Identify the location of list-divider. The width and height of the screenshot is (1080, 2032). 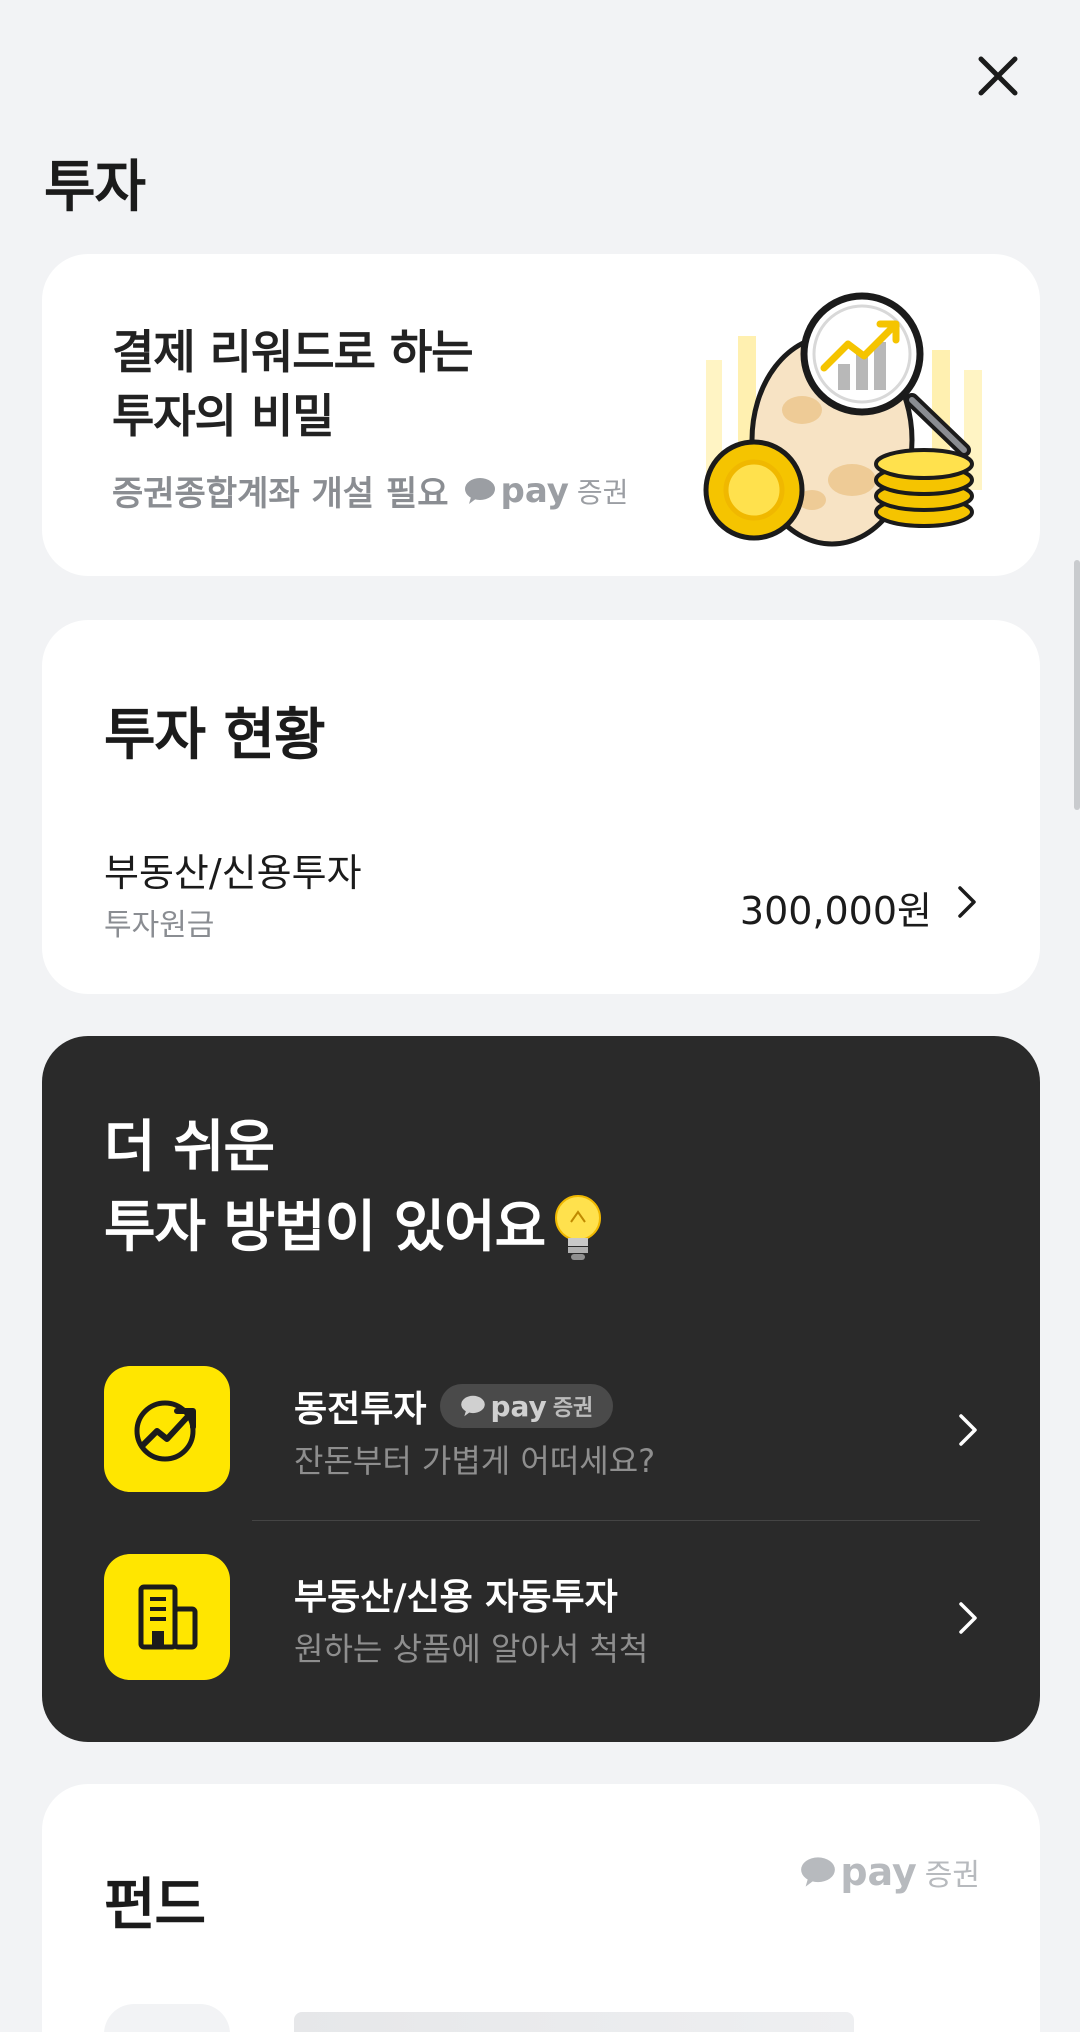
(616, 1520).